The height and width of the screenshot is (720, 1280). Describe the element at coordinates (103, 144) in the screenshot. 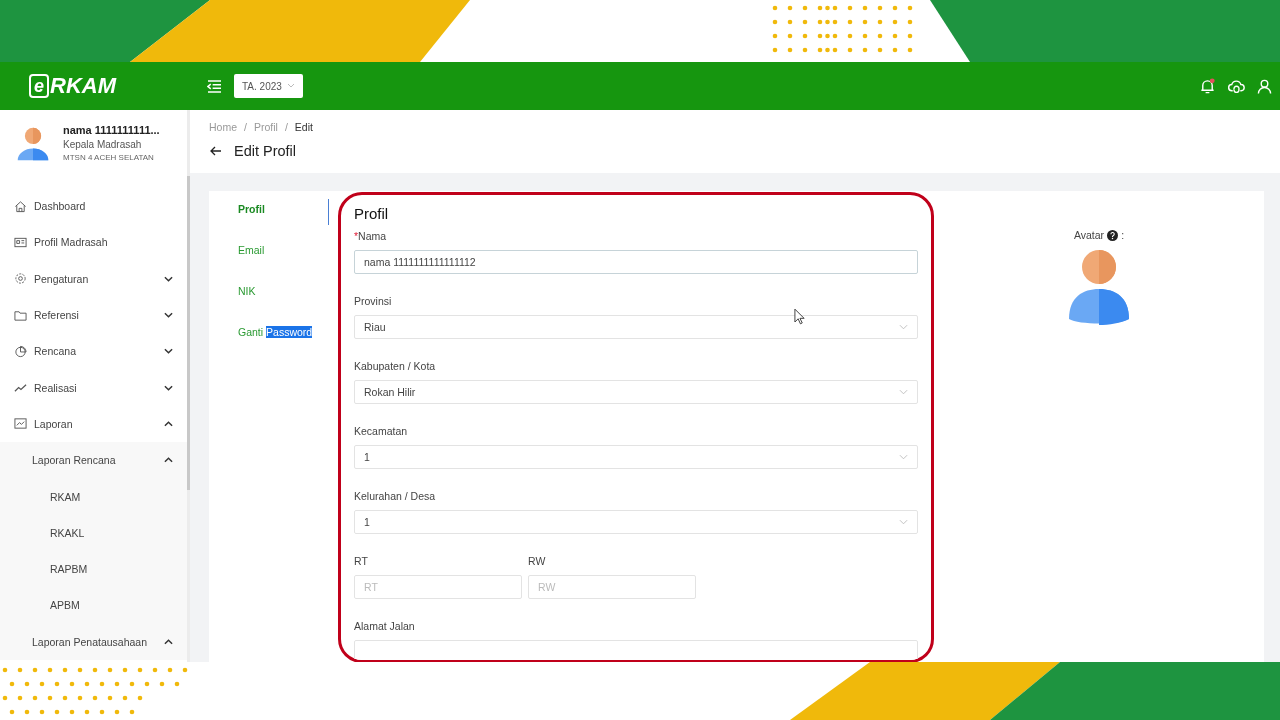

I see `user-role: Kepala Madrasah` at that location.